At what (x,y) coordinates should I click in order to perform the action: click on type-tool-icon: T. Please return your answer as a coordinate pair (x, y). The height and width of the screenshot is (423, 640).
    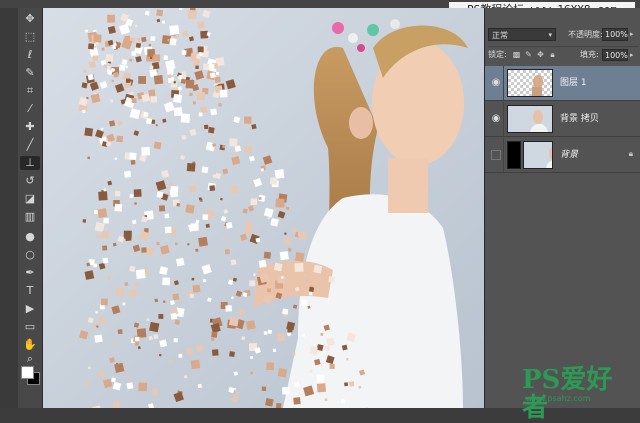
    Looking at the image, I should click on (30, 291).